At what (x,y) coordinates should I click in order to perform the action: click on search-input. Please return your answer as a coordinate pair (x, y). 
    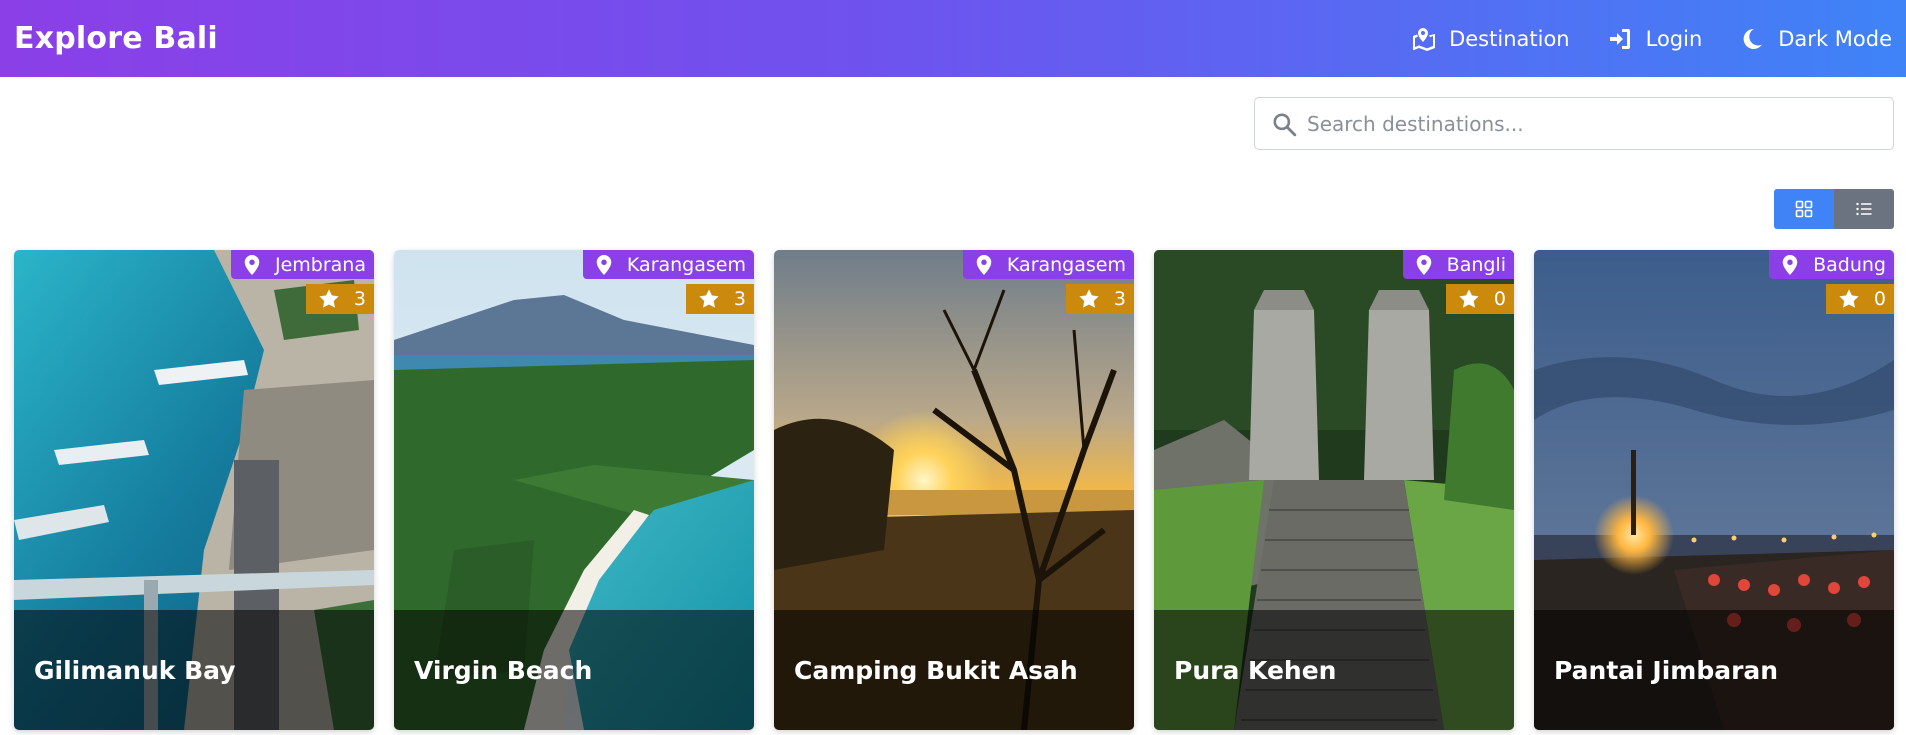
    Looking at the image, I should click on (1600, 123).